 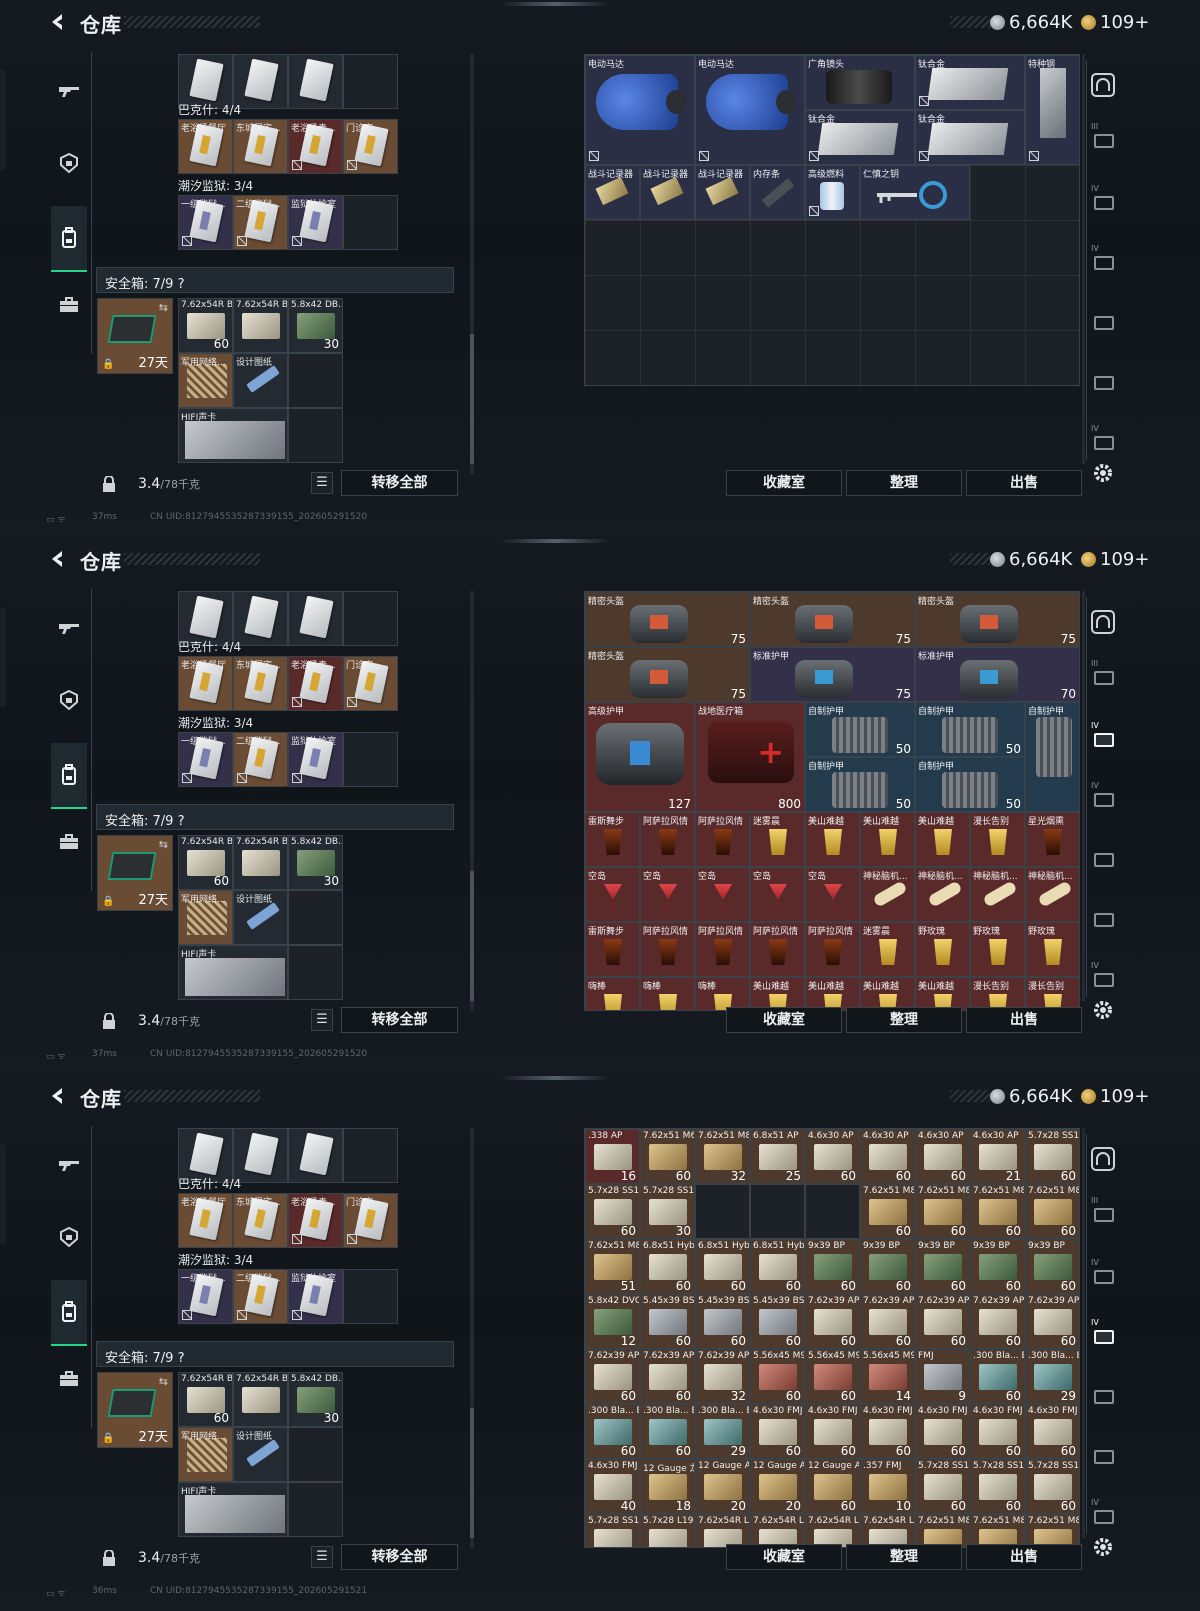 What do you see at coordinates (58, 1096) in the screenshot?
I see `back-arrow-icon` at bounding box center [58, 1096].